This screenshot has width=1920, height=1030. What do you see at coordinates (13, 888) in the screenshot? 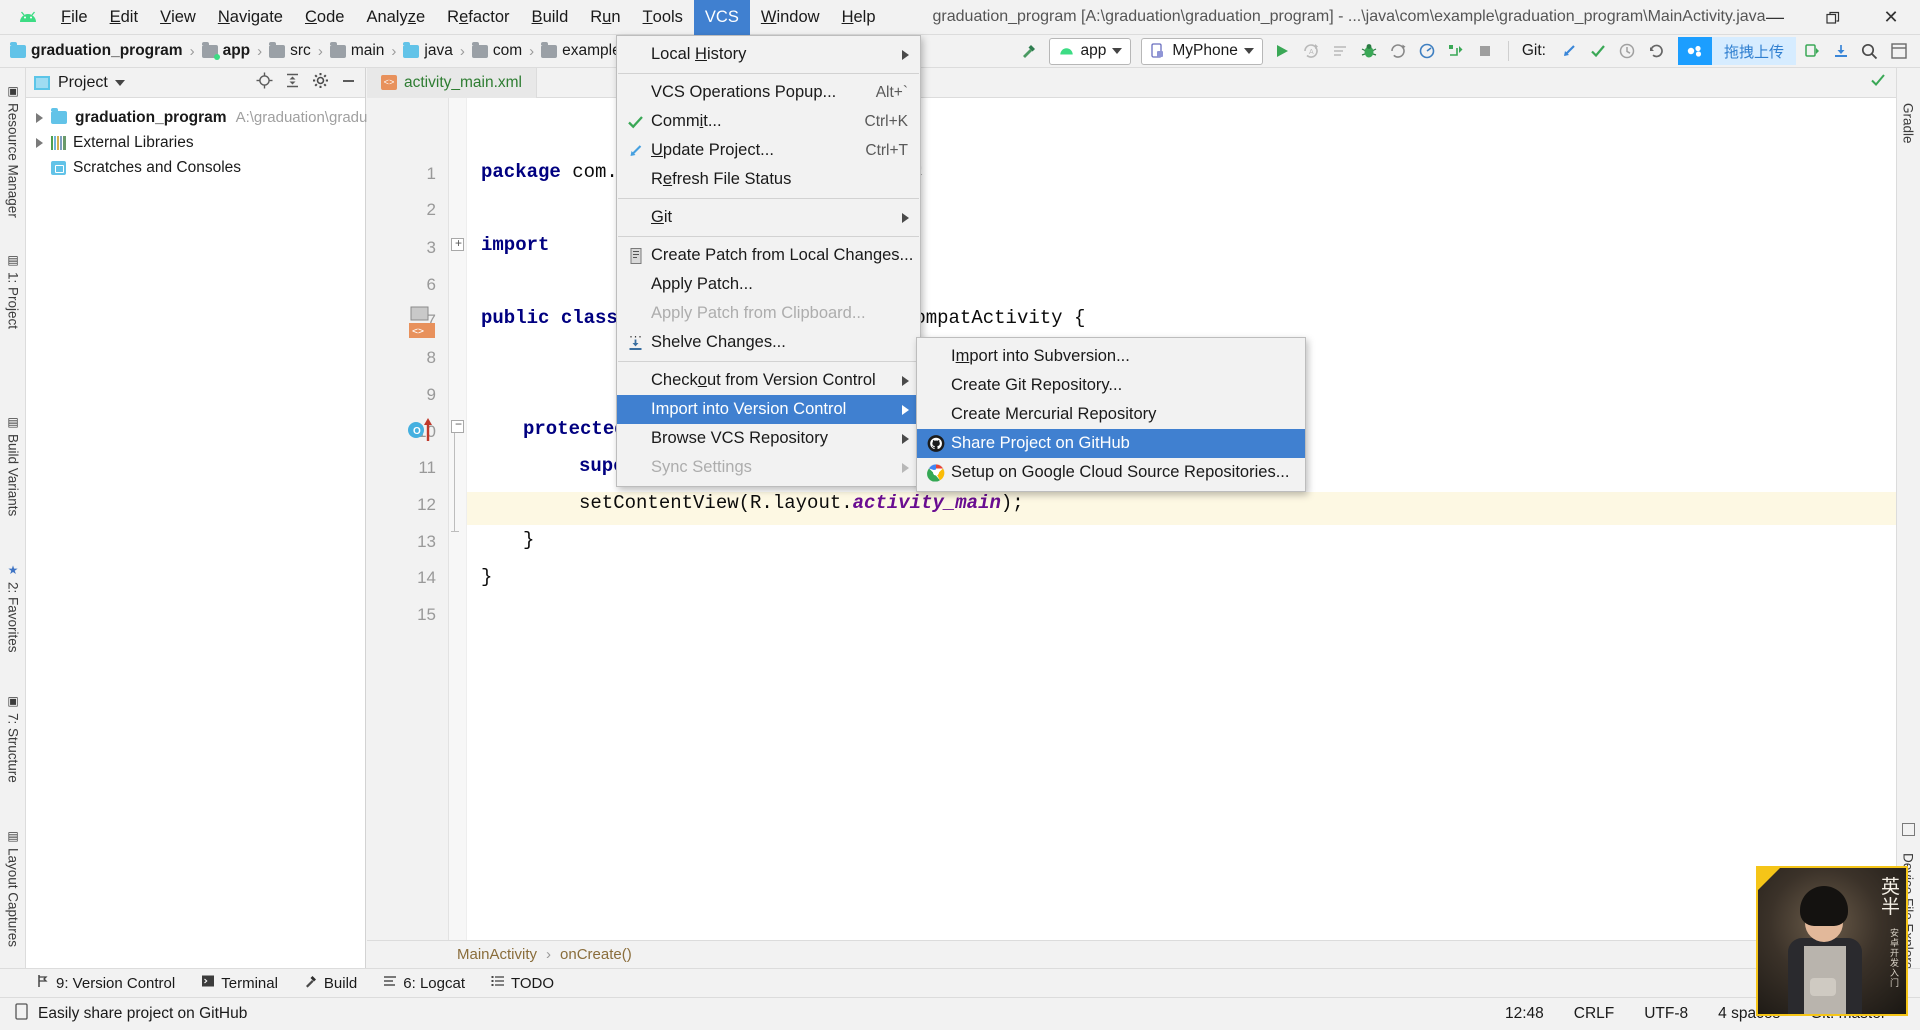
I see `tool-tab-layout-captures: ▤ Layout Captures` at bounding box center [13, 888].